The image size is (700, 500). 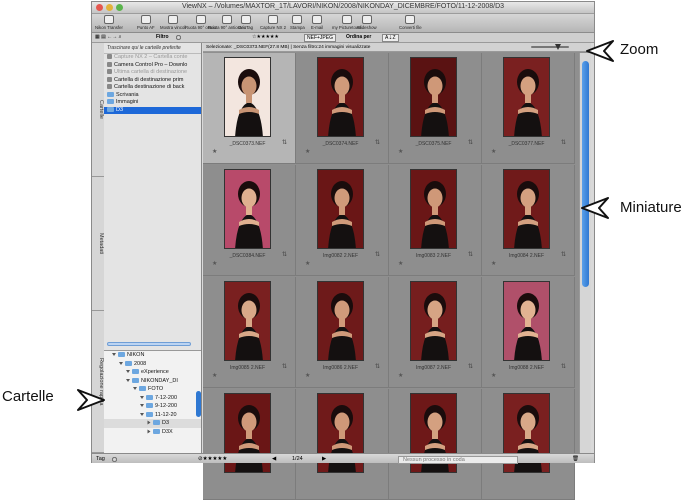 What do you see at coordinates (152, 88) in the screenshot?
I see `favorite-item: Cartella destinazione di back` at bounding box center [152, 88].